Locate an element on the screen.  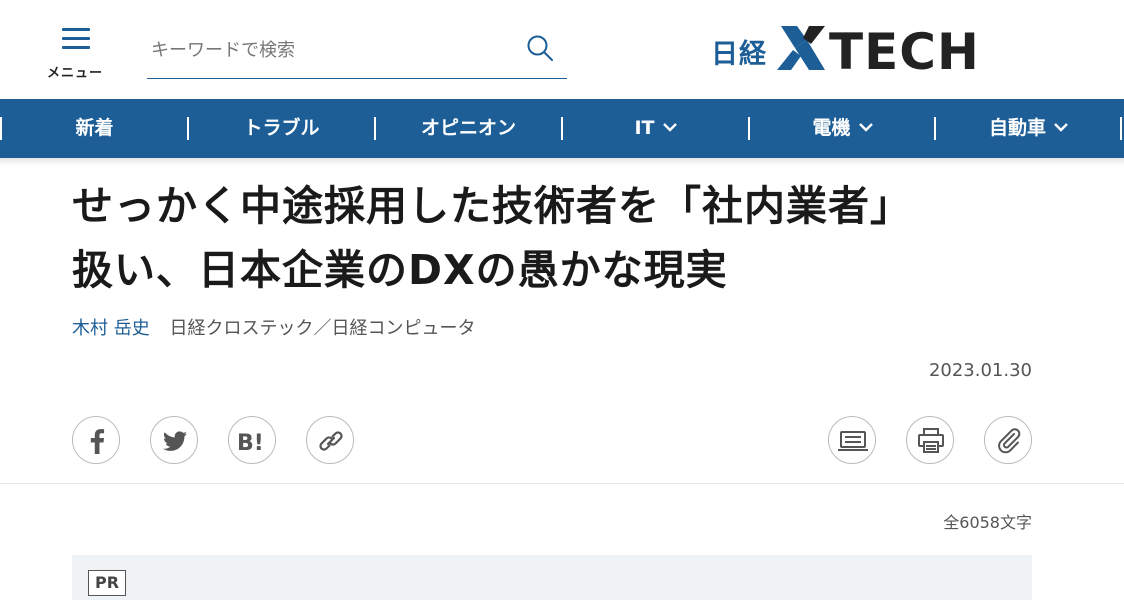
search-button is located at coordinates (540, 48).